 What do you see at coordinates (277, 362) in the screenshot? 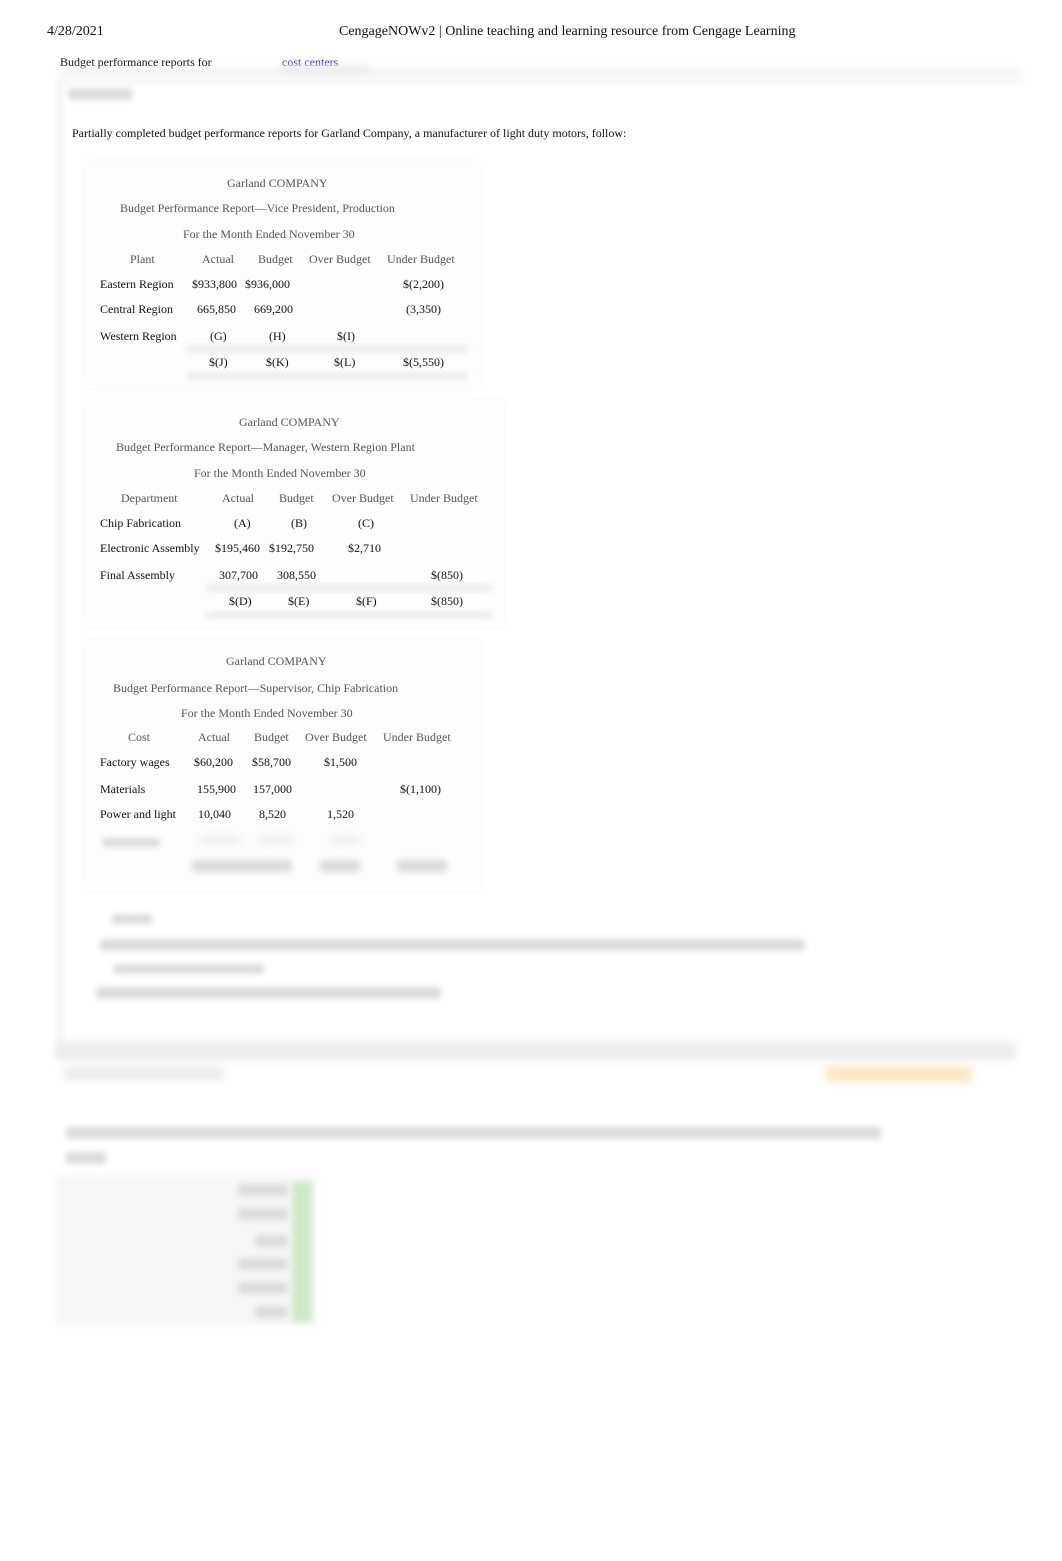
I see `total-budget: $(K)` at bounding box center [277, 362].